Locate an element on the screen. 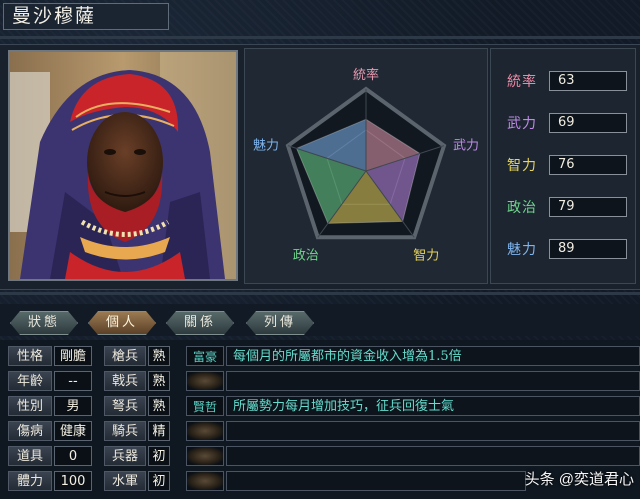 This screenshot has width=640, height=499. stat-row-charisma: 魅力 89 is located at coordinates (569, 250).